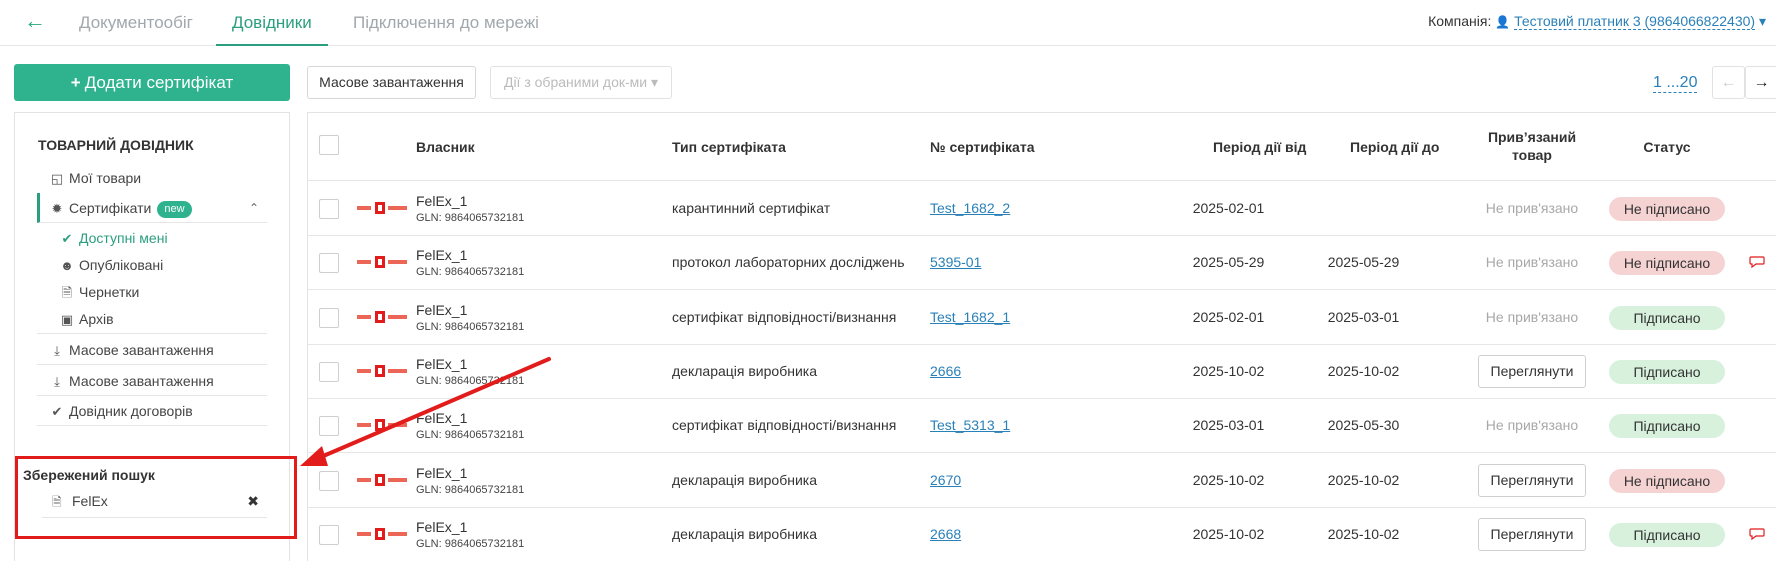 Image resolution: width=1776 pixels, height=561 pixels. What do you see at coordinates (272, 23) in the screenshot?
I see `tab-directories: Довідники` at bounding box center [272, 23].